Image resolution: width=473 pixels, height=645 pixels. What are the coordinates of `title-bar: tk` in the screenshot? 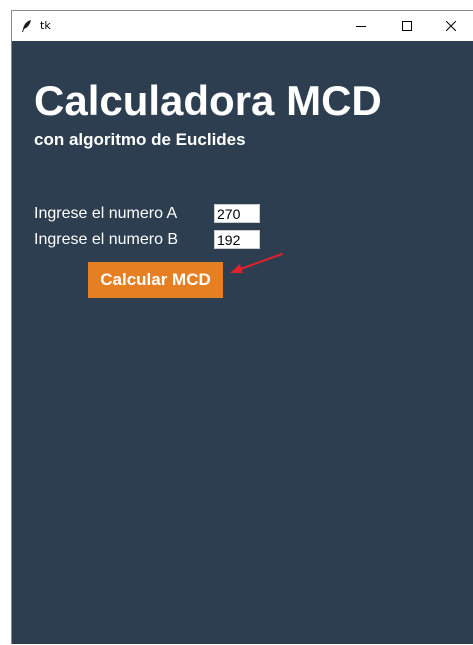 It's located at (242, 26).